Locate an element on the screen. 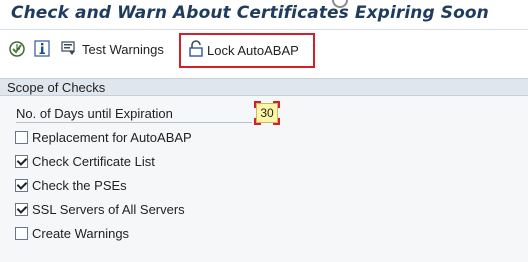 The image size is (528, 262). info-icon is located at coordinates (42, 50).